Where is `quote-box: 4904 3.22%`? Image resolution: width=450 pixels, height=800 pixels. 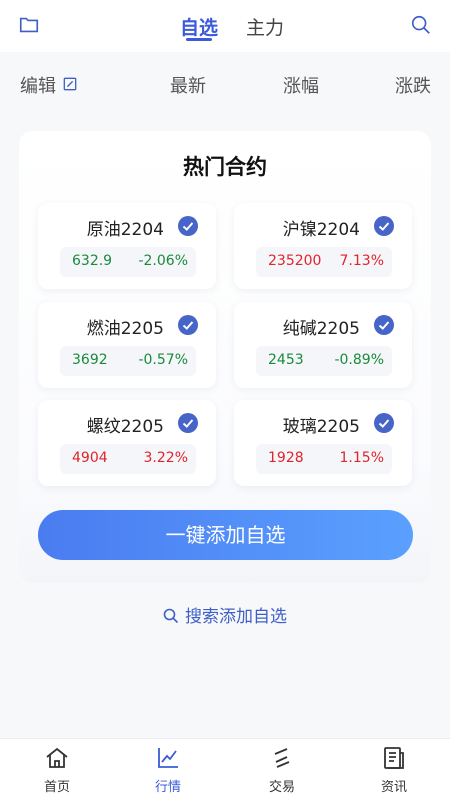 quote-box: 4904 3.22% is located at coordinates (128, 459).